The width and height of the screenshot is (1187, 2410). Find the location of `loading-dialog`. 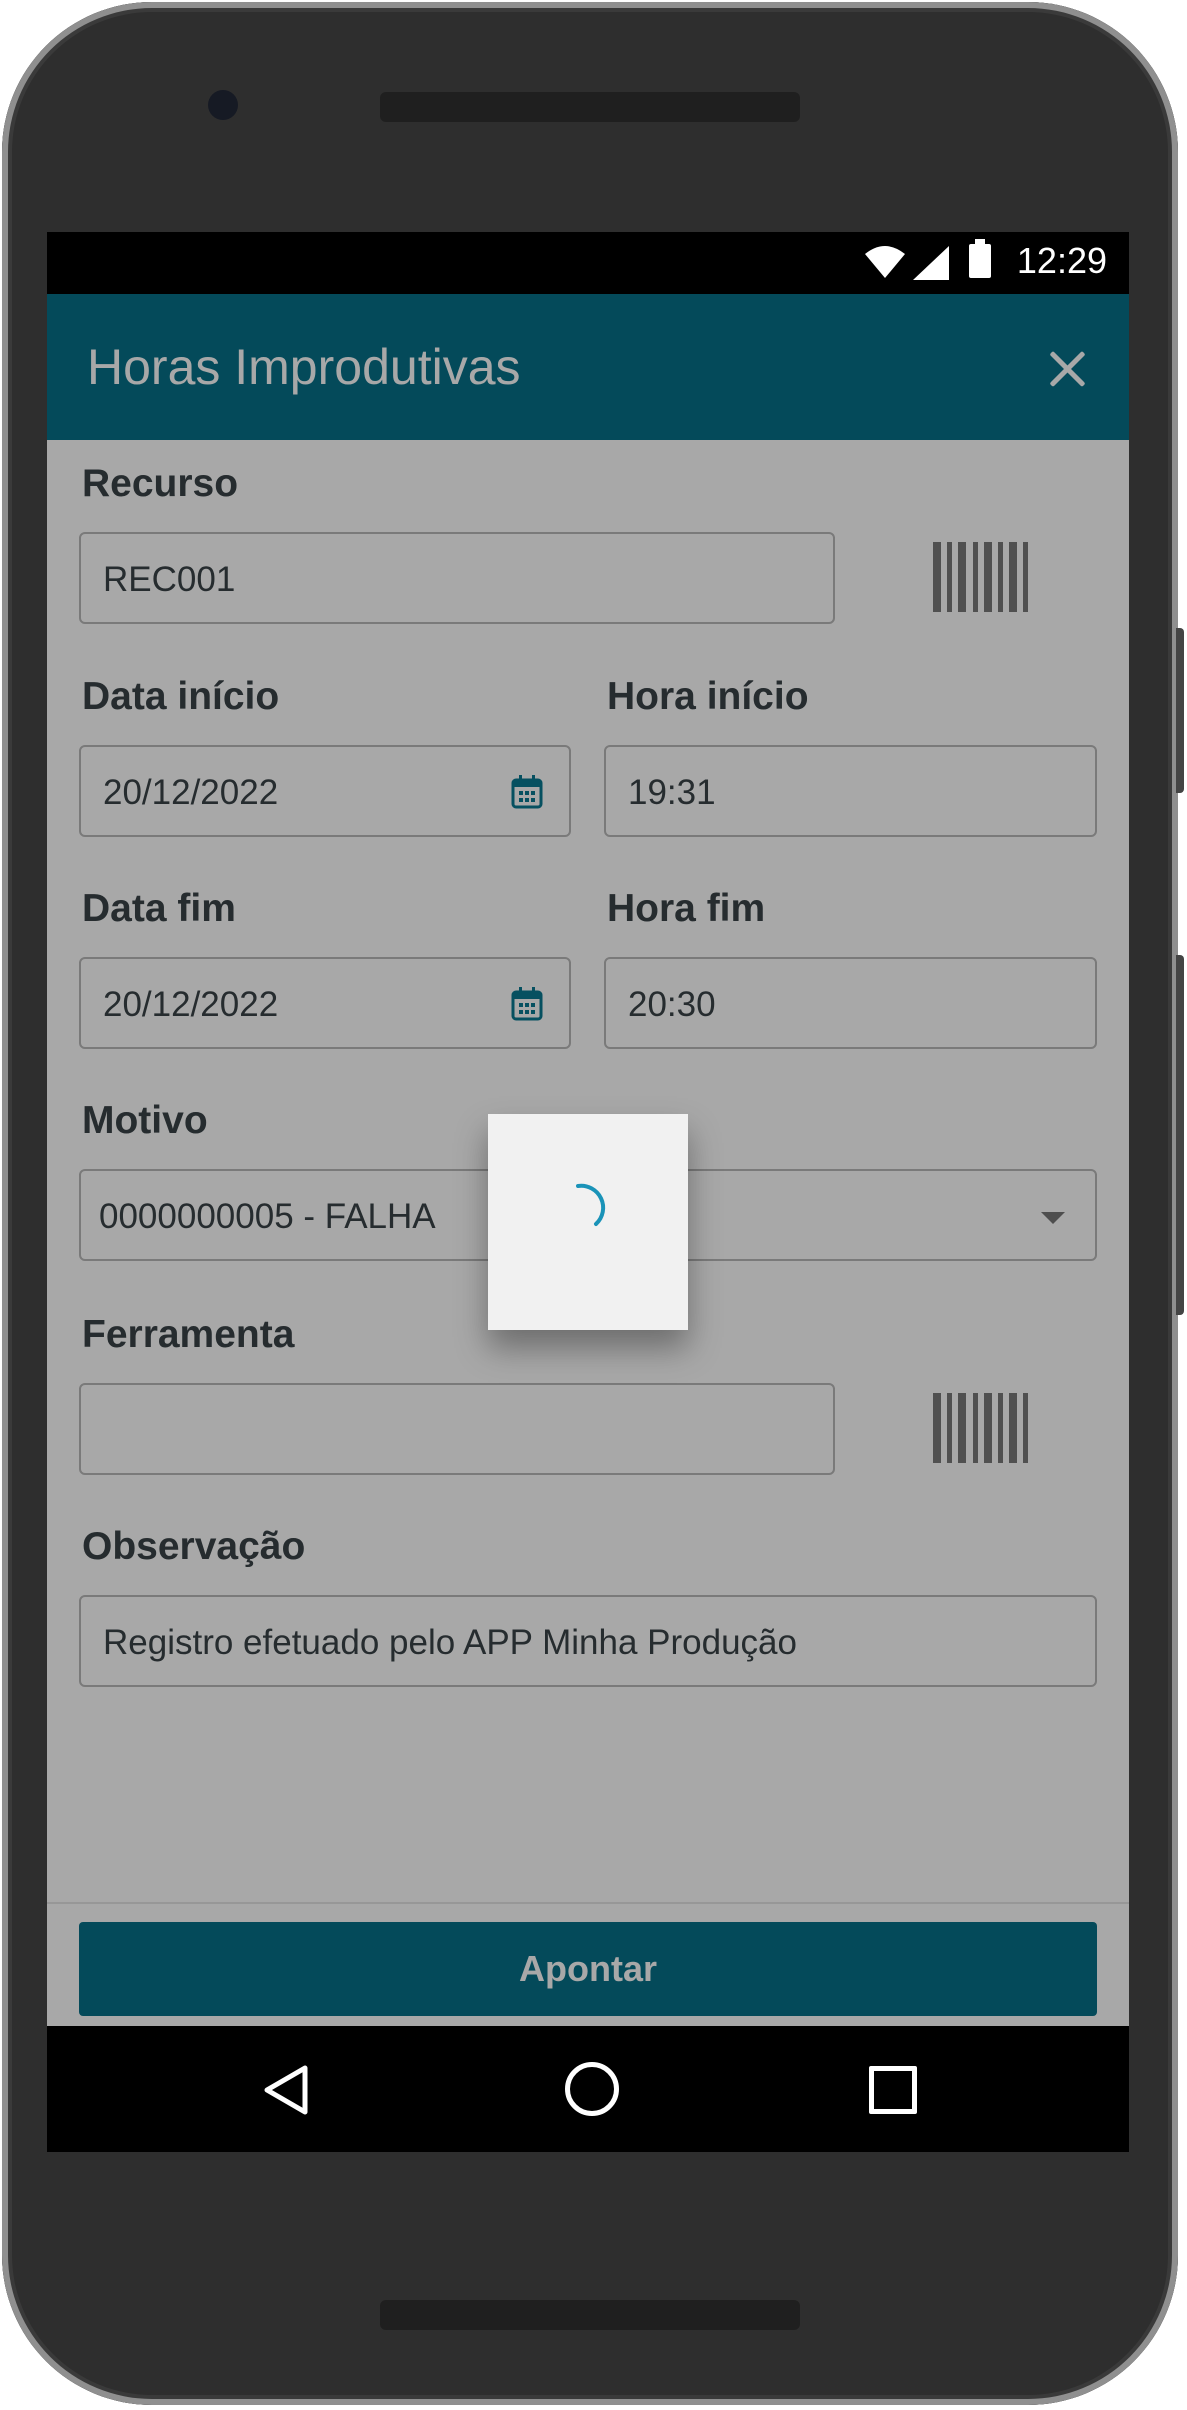

loading-dialog is located at coordinates (588, 1222).